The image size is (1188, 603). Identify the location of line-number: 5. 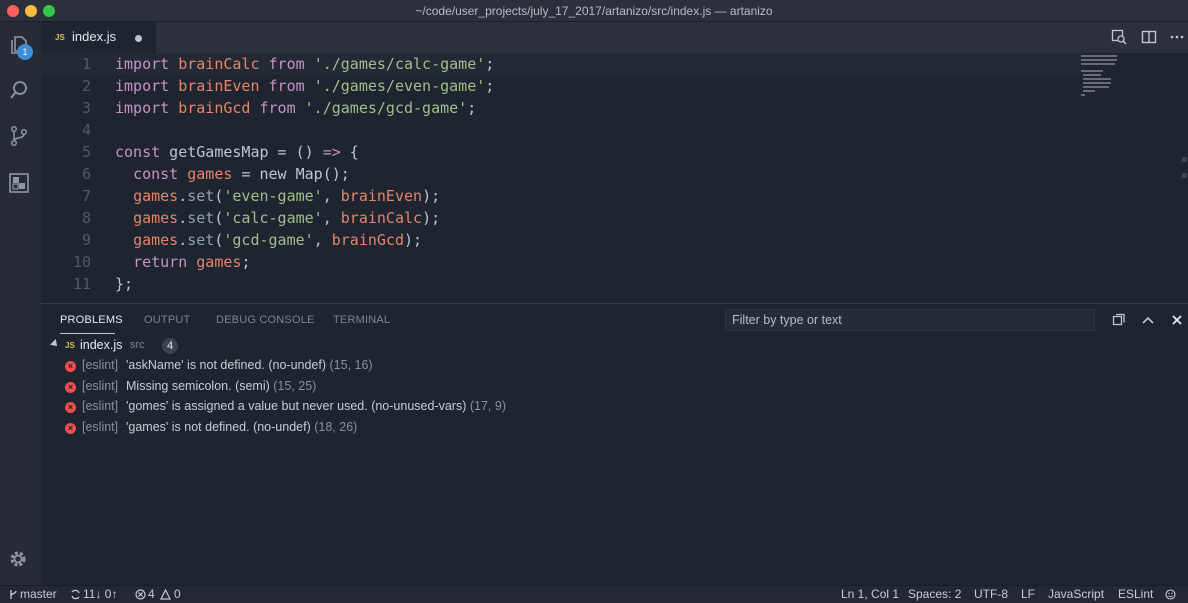
(86, 152).